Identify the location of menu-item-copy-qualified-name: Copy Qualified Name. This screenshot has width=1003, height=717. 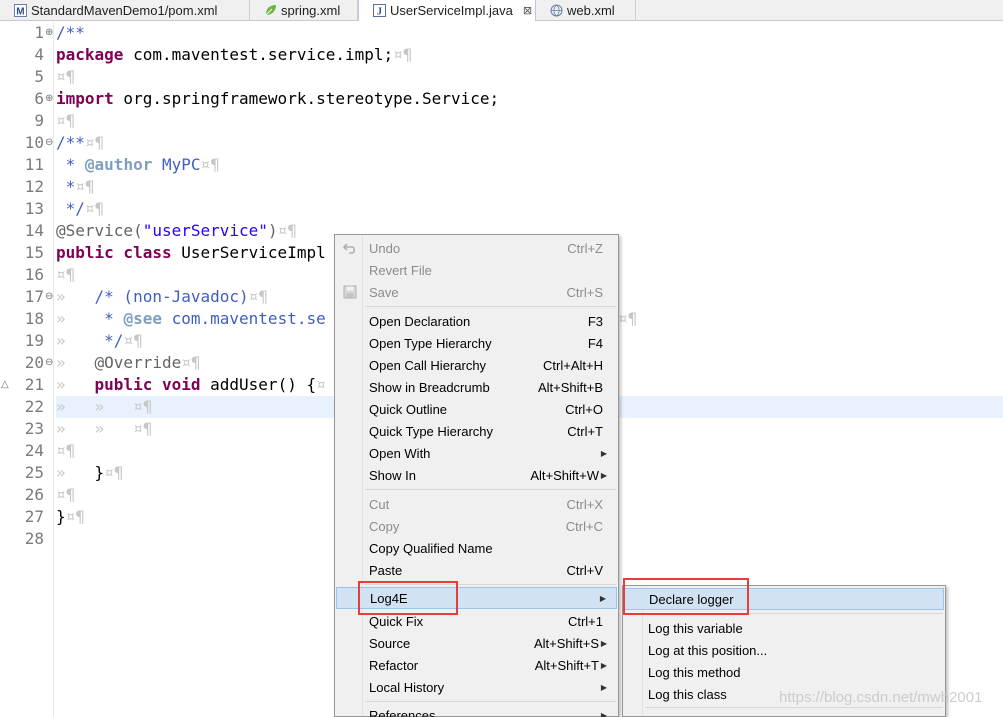
(476, 548).